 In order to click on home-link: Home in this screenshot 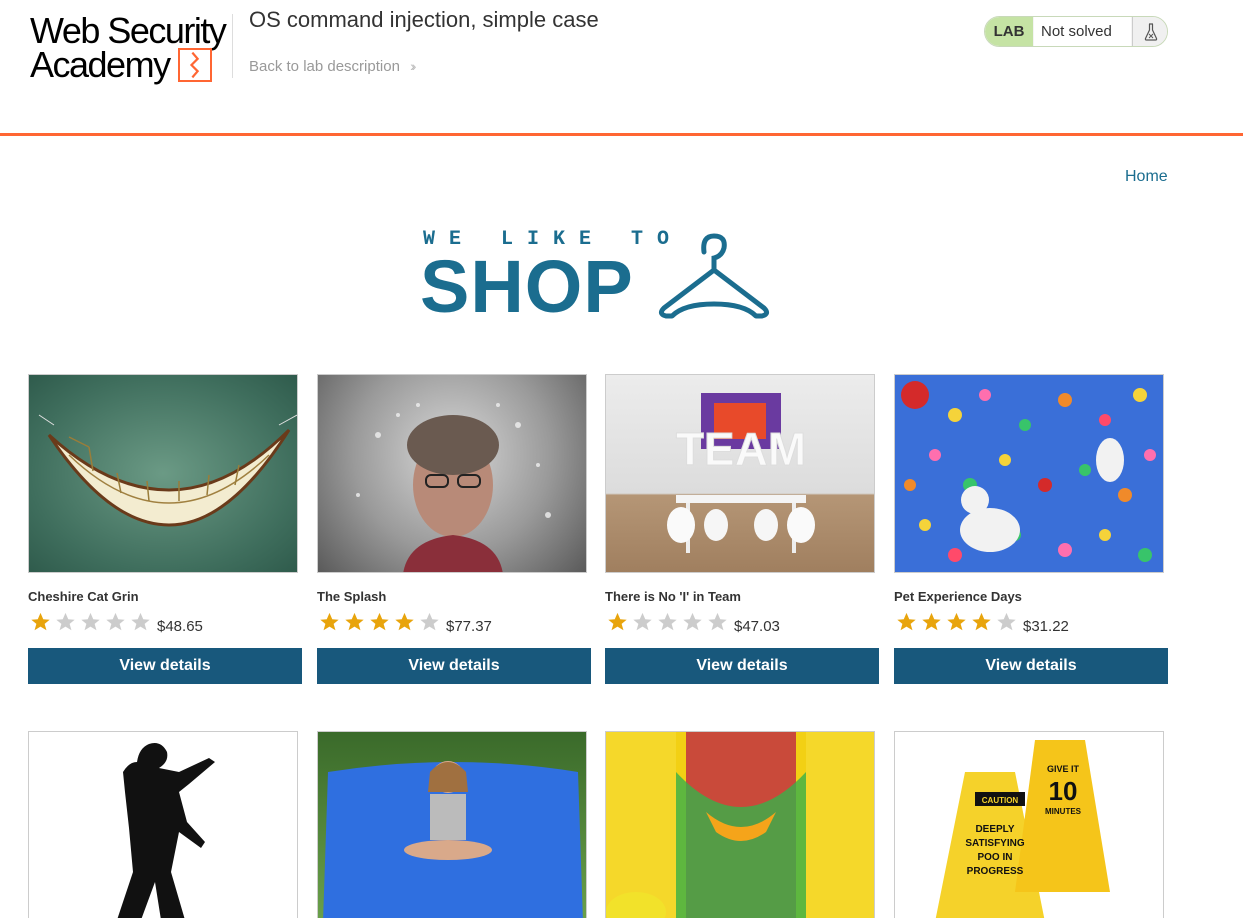, I will do `click(1146, 177)`.